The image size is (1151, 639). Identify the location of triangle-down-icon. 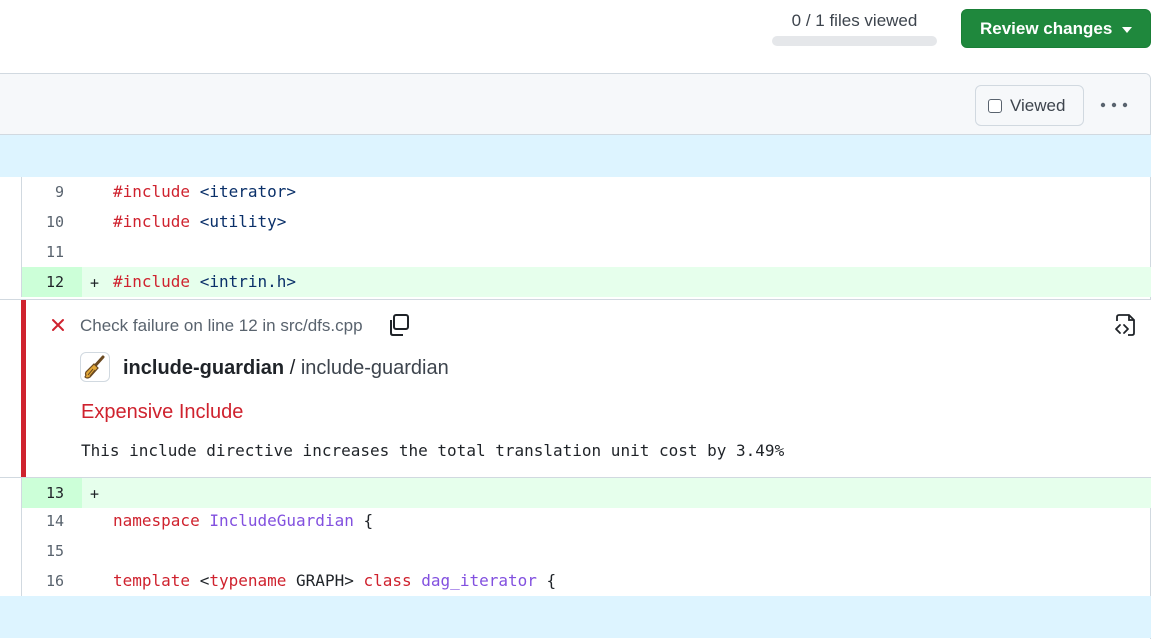
(1127, 30).